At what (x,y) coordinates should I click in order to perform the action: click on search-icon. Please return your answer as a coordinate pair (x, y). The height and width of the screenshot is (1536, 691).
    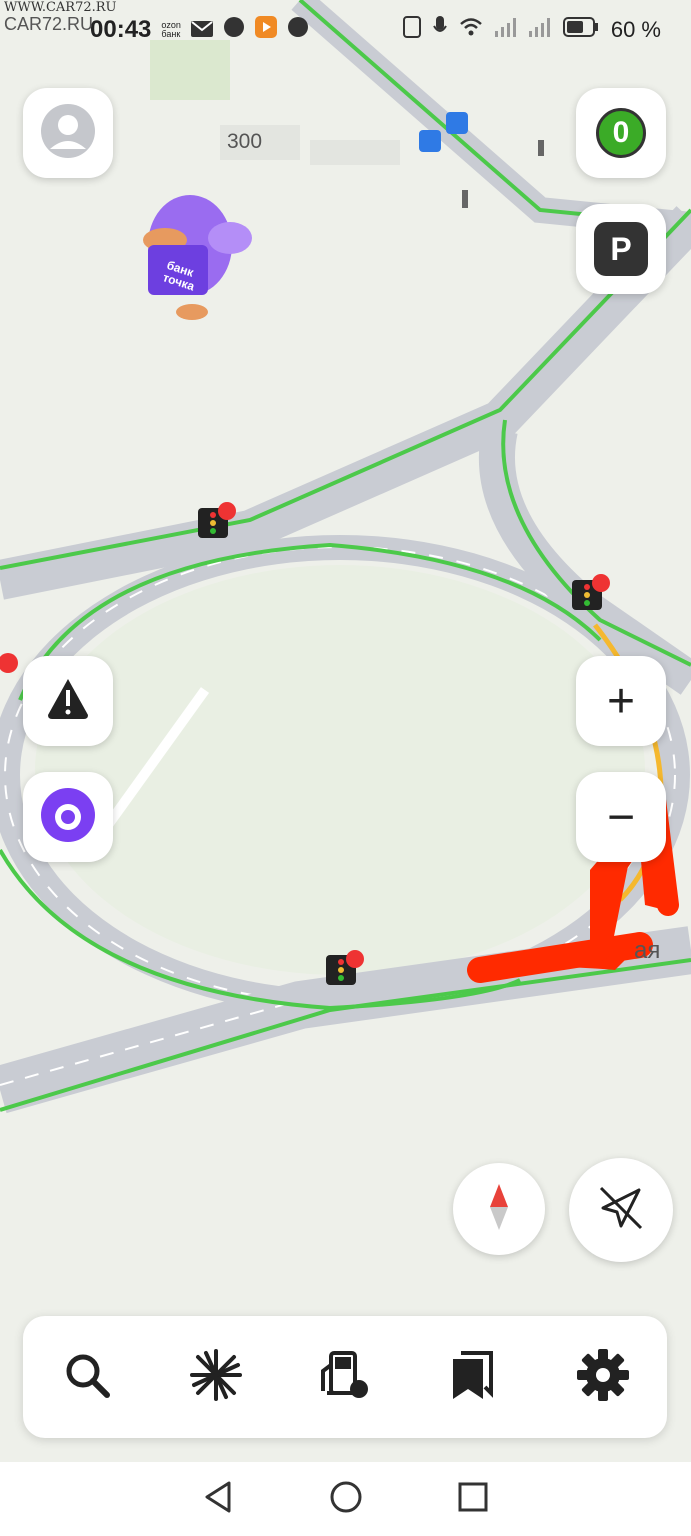
    Looking at the image, I should click on (87, 1377).